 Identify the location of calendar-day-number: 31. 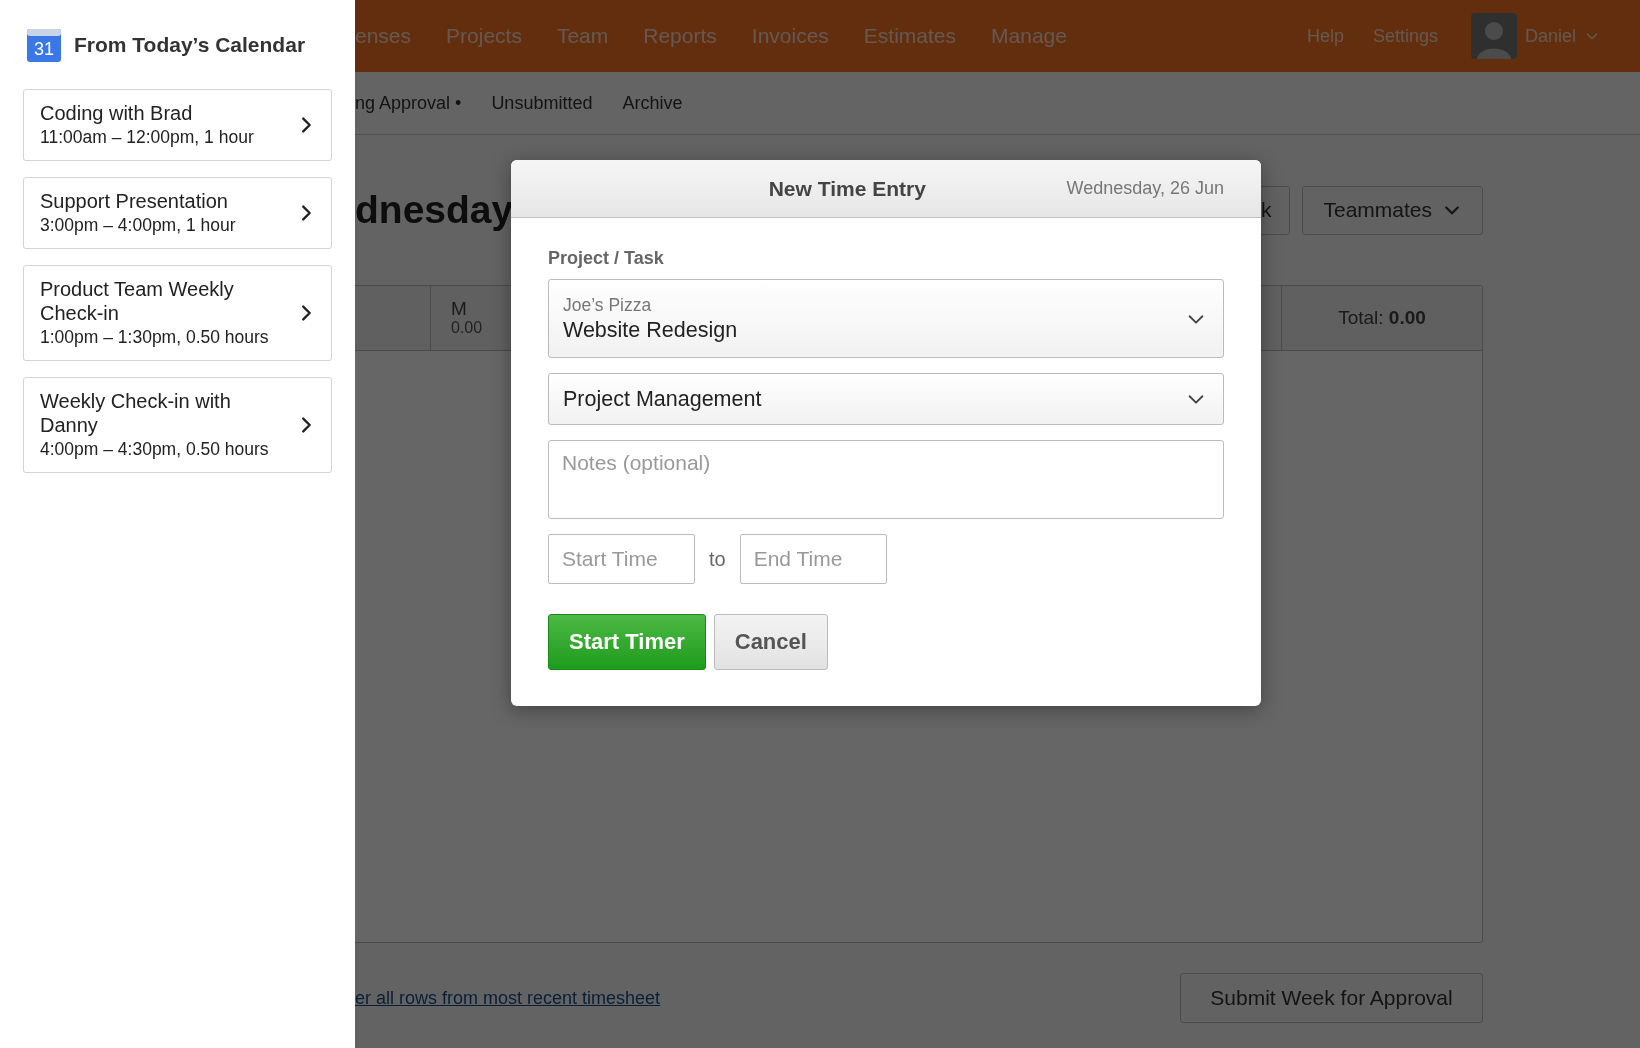
(44, 49).